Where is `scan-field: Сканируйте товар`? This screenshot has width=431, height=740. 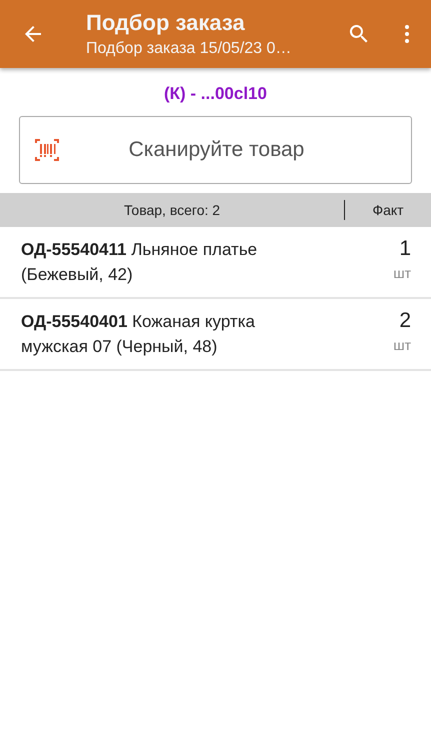
scan-field: Сканируйте товар is located at coordinates (215, 150).